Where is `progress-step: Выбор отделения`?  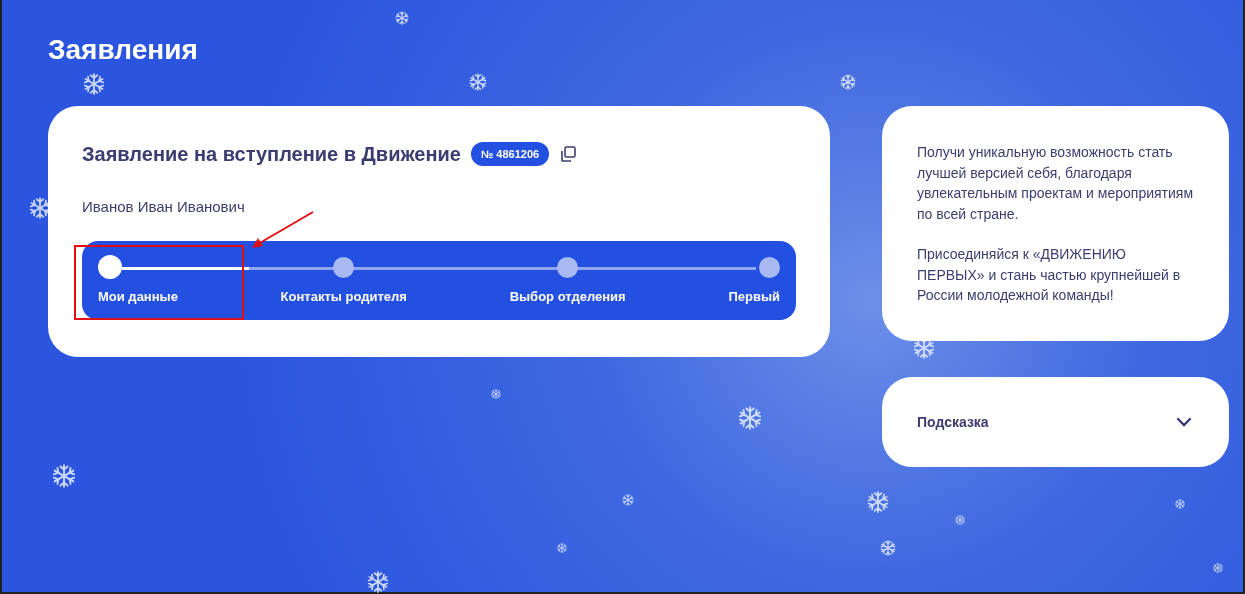 progress-step: Выбор отделения is located at coordinates (567, 280).